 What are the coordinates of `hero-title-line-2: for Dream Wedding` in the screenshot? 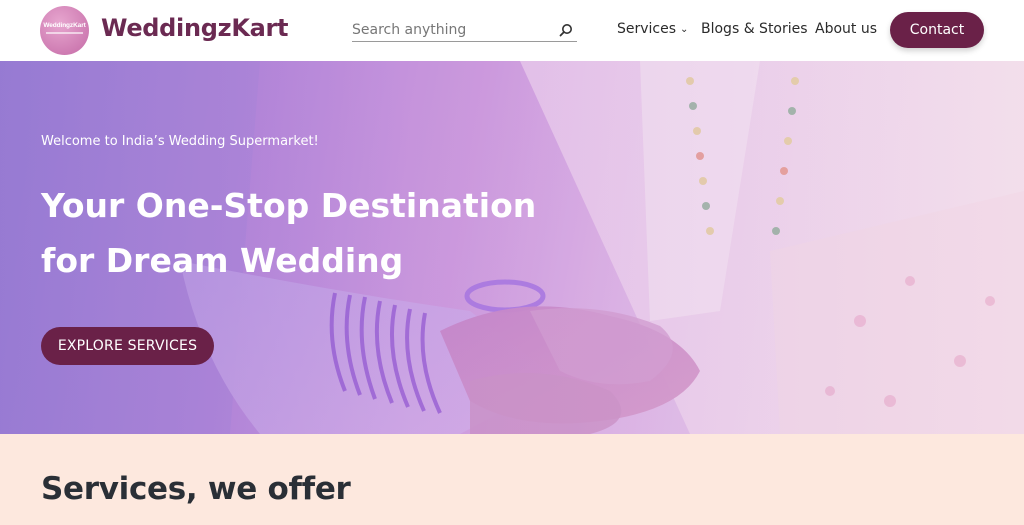 It's located at (222, 260).